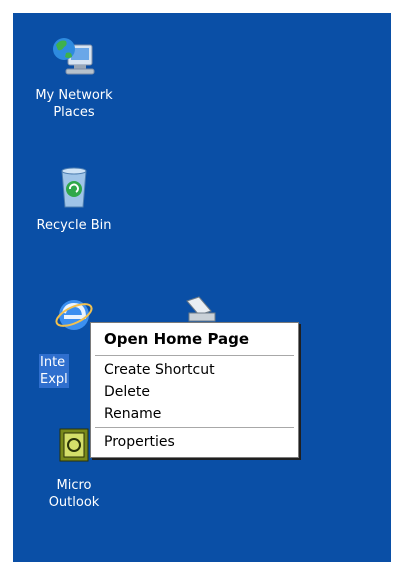  What do you see at coordinates (74, 494) in the screenshot?
I see `icon-label-microsoft-outlook: Micro Outlook` at bounding box center [74, 494].